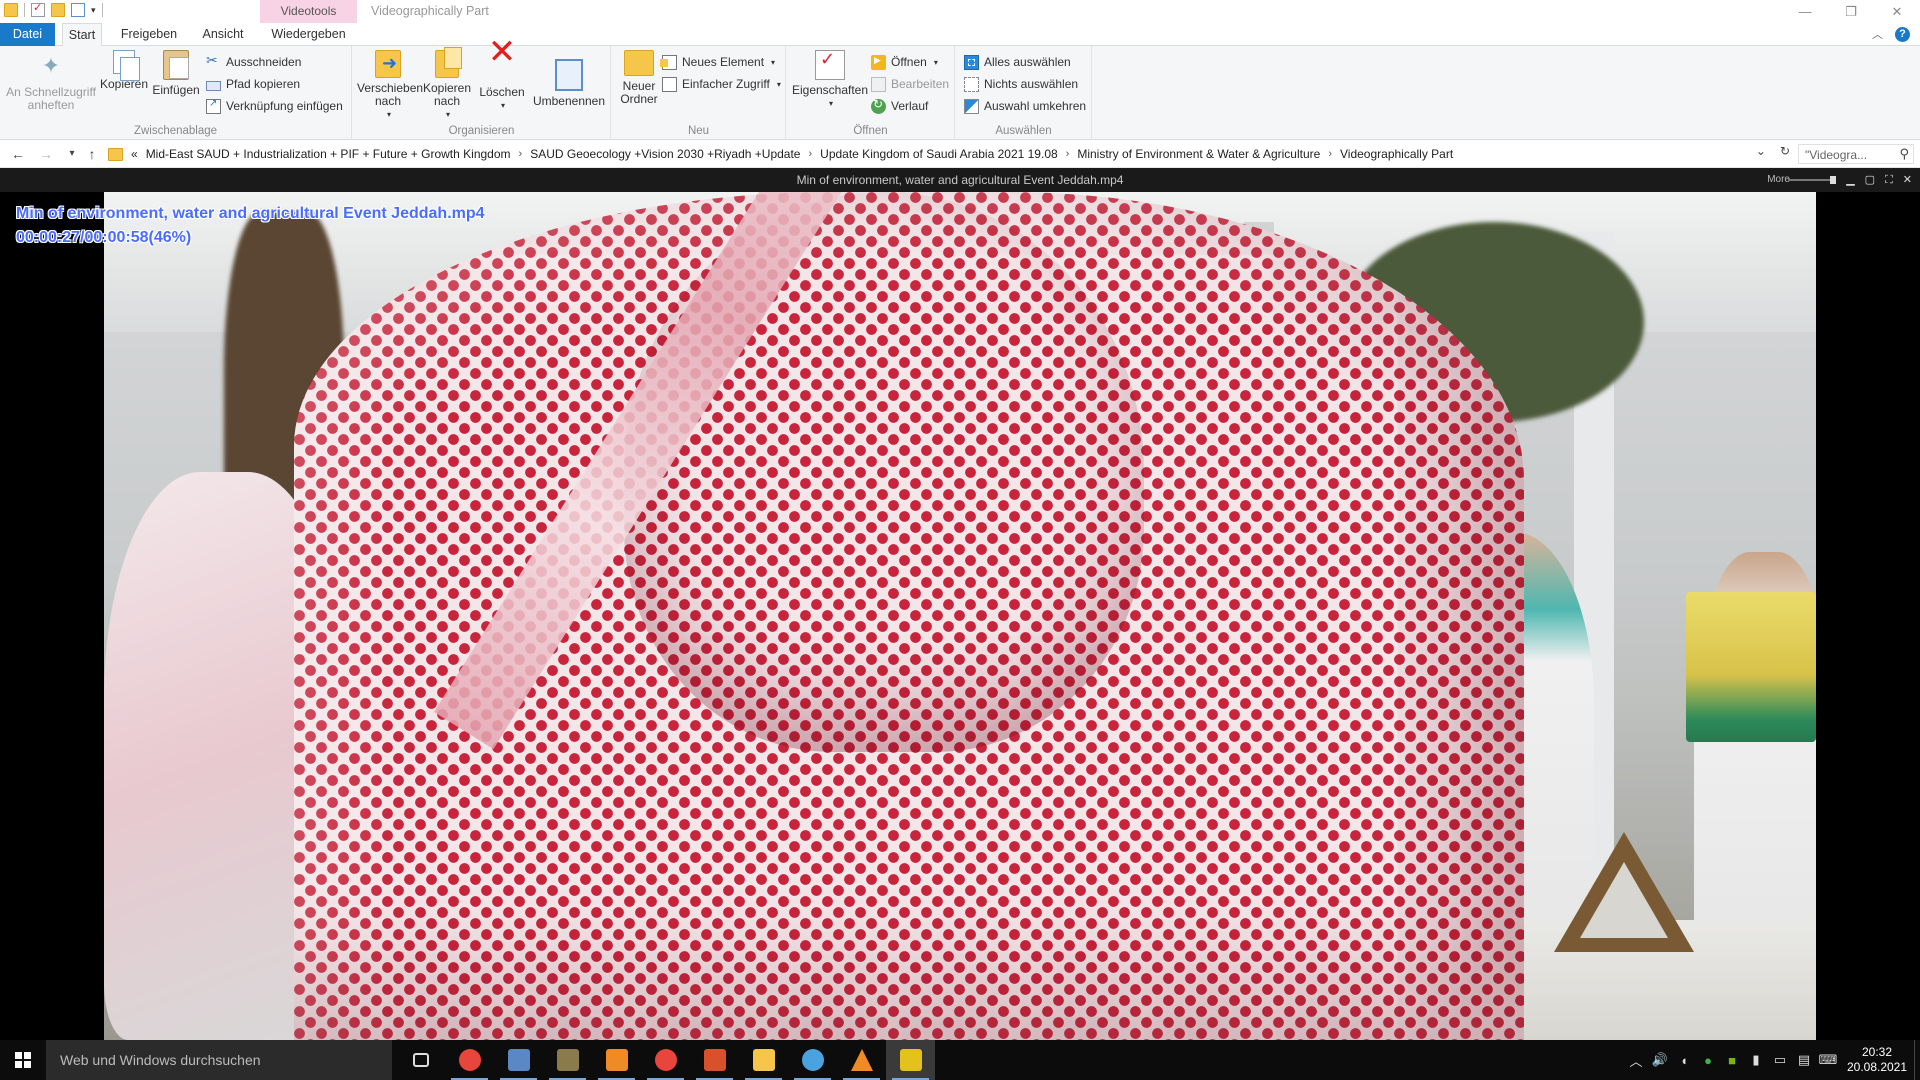 The width and height of the screenshot is (1920, 1080). I want to click on player-minimize-icon: ▁, so click(1850, 180).